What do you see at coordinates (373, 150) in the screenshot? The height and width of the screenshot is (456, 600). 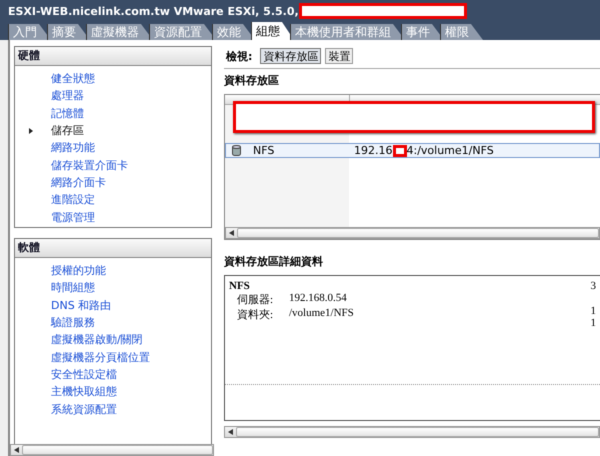 I see `device-path: 192.16` at bounding box center [373, 150].